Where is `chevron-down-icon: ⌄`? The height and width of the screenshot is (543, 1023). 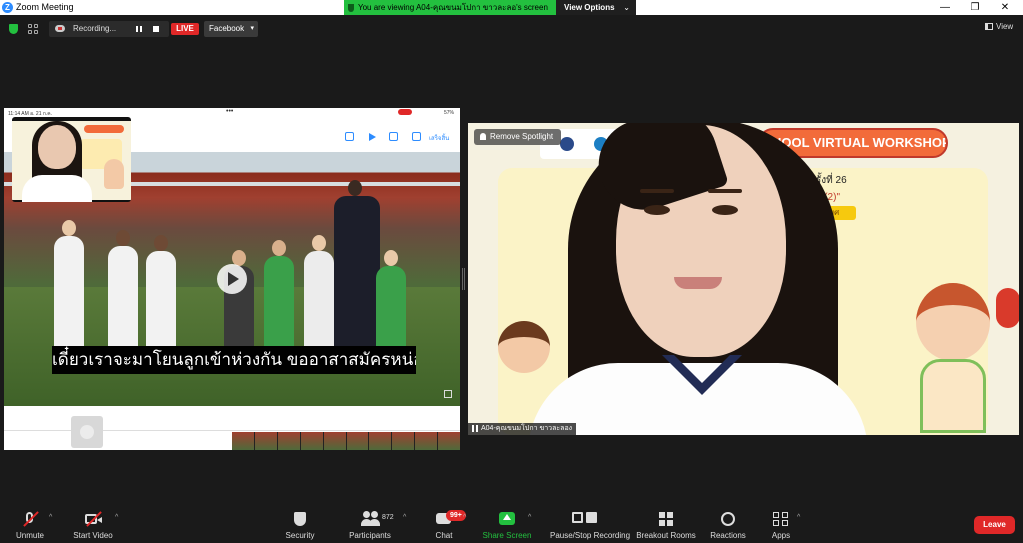 chevron-down-icon: ⌄ is located at coordinates (626, 7).